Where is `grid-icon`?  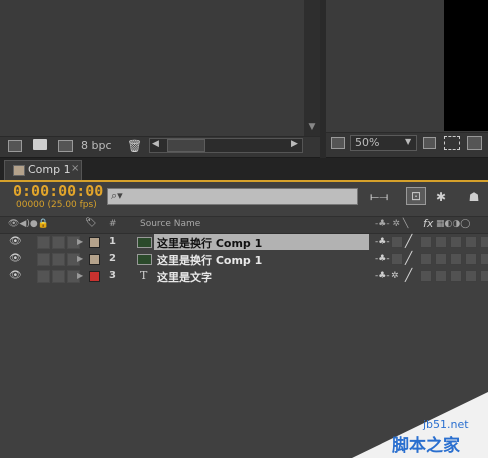
grid-icon is located at coordinates (429, 143).